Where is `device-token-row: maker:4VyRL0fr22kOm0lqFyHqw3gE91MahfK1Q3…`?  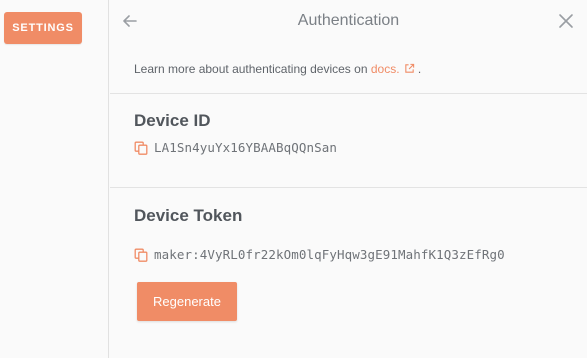 device-token-row: maker:4VyRL0fr22kOm0lqFyHqw3gE91MahfK1Q3… is located at coordinates (319, 254).